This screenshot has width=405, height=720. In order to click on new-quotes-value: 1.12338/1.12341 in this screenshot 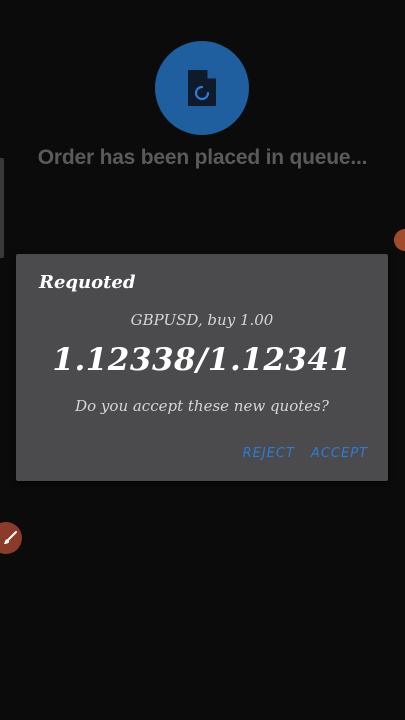, I will do `click(202, 360)`.